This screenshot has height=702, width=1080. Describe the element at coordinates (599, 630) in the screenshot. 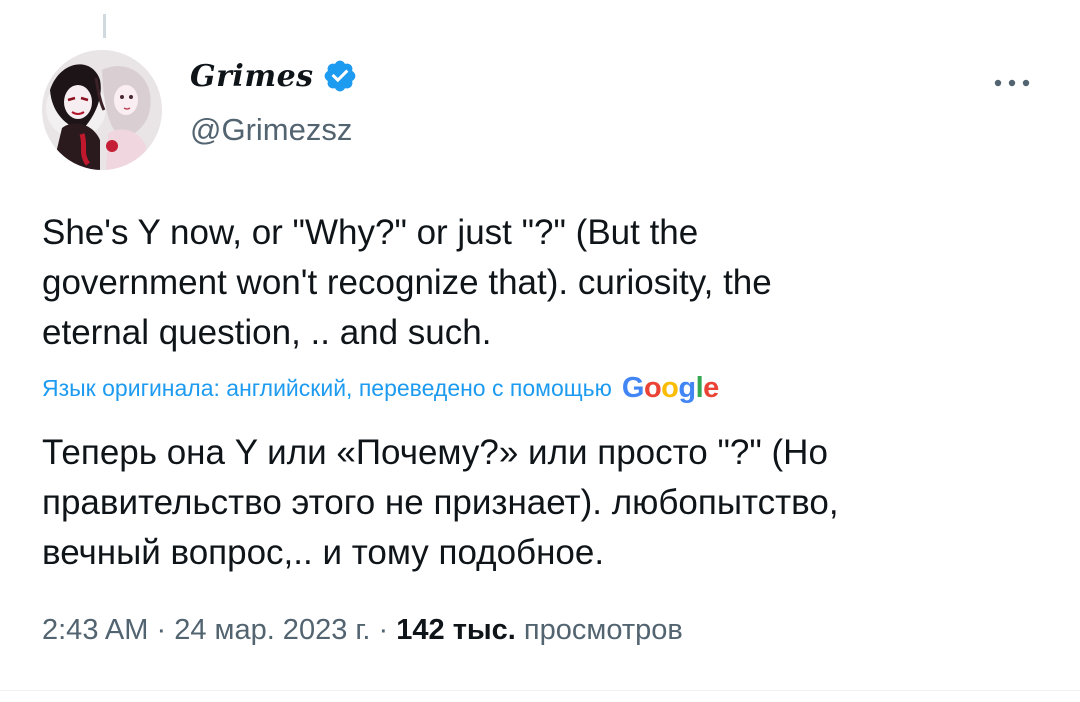

I see `views-label: просмотров` at that location.